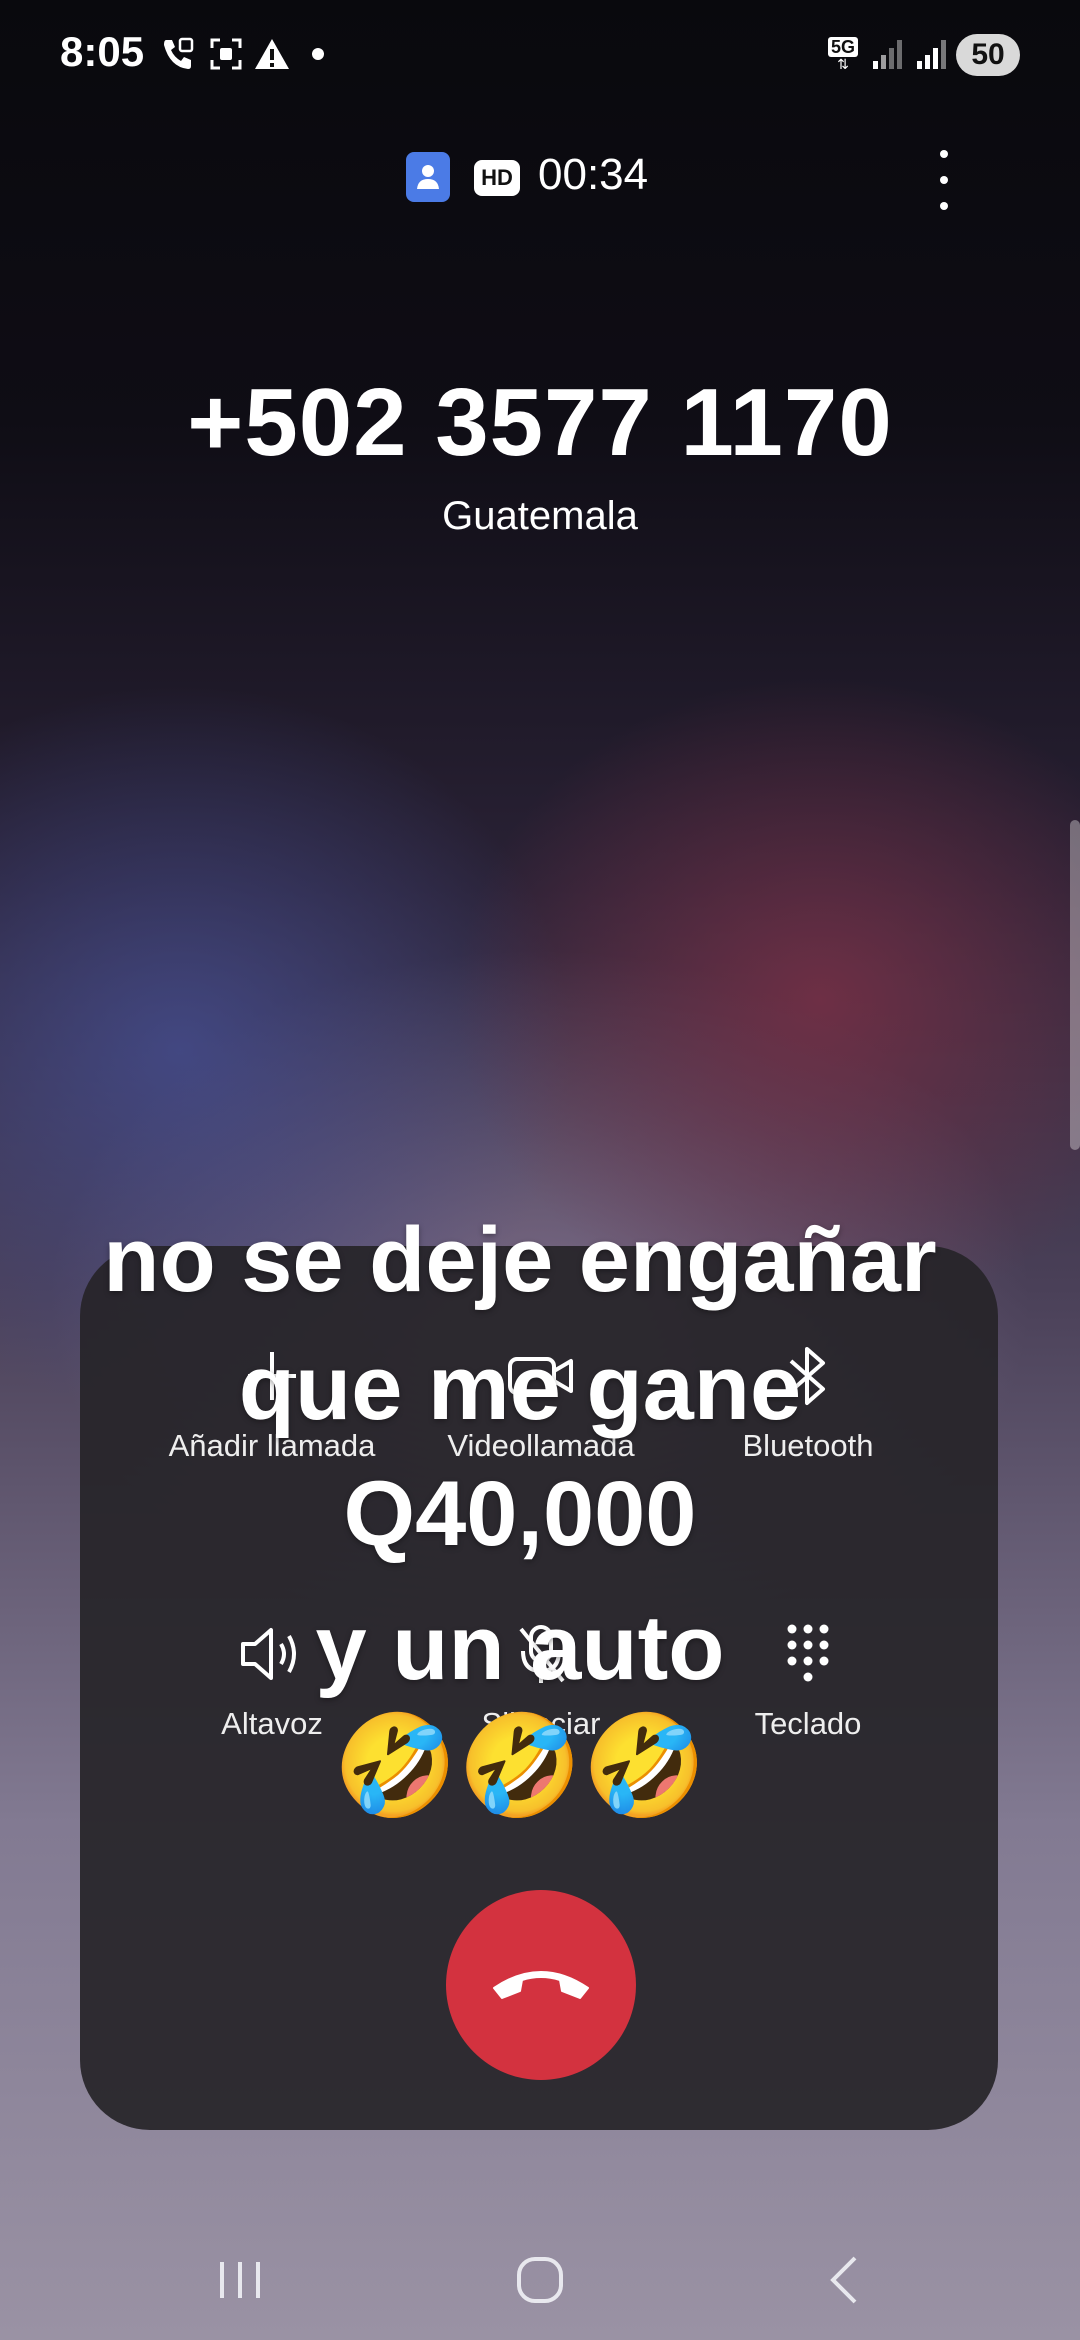 This screenshot has height=2340, width=1080. What do you see at coordinates (1075, 985) in the screenshot?
I see `edge-panel-handle` at bounding box center [1075, 985].